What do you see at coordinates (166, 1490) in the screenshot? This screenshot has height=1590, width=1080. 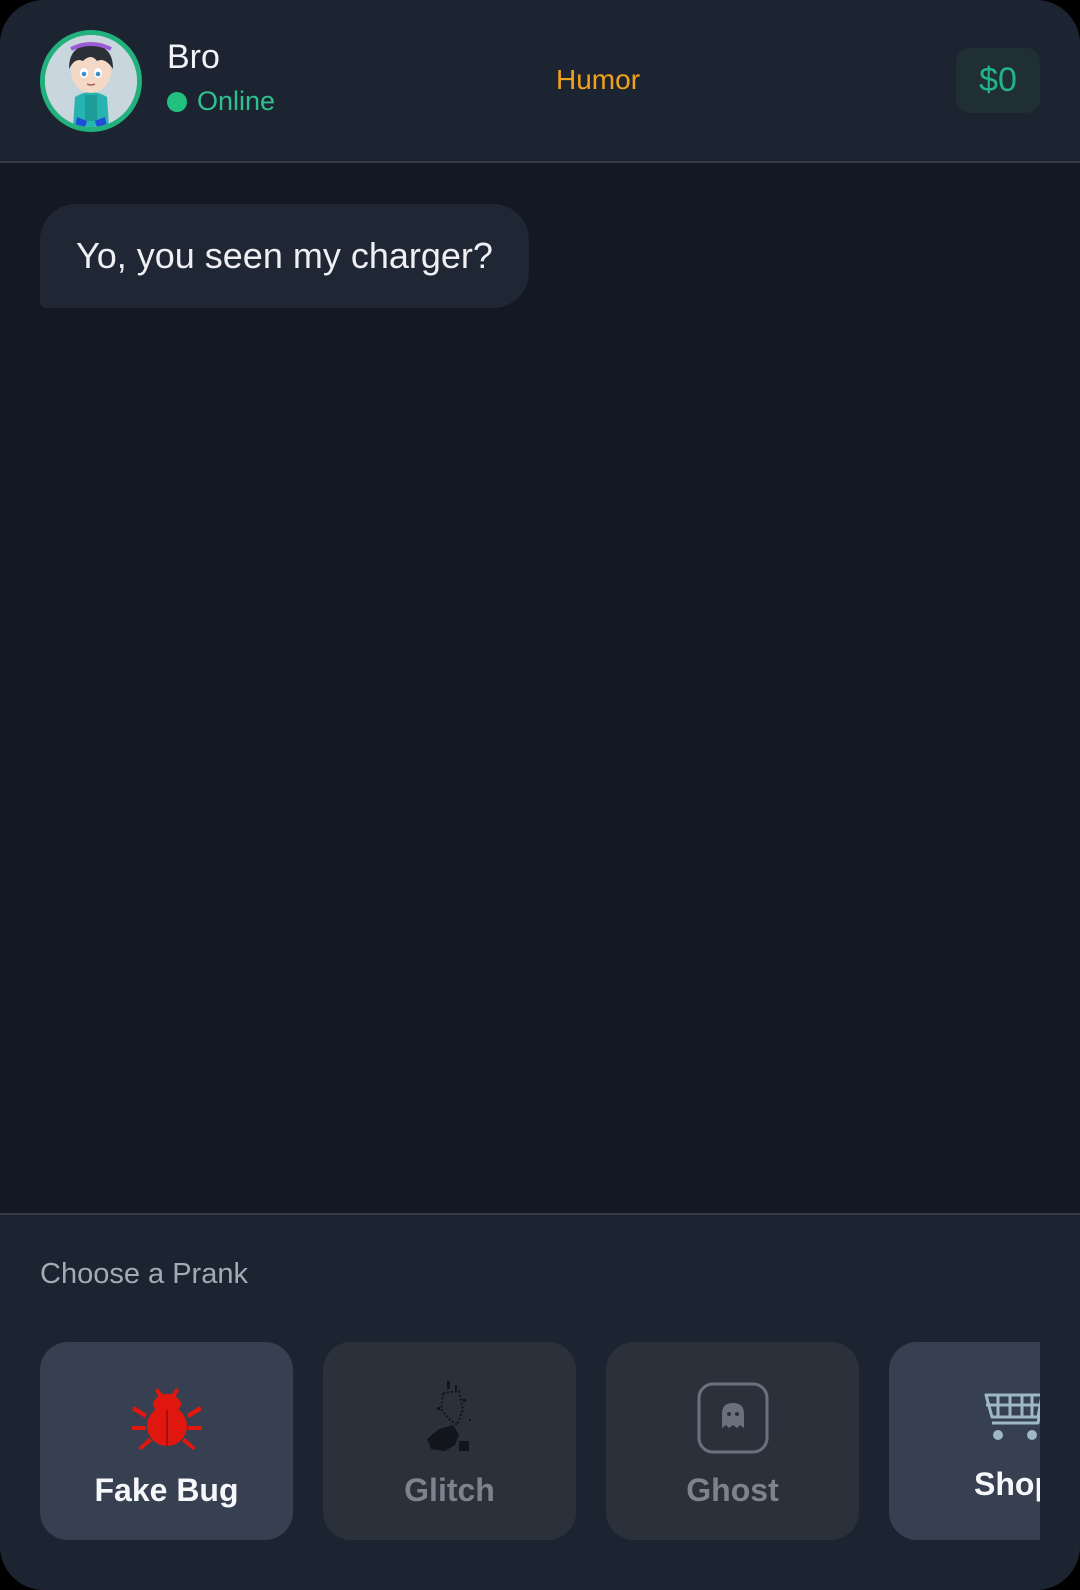 I see `prank-label: Fake Bug` at bounding box center [166, 1490].